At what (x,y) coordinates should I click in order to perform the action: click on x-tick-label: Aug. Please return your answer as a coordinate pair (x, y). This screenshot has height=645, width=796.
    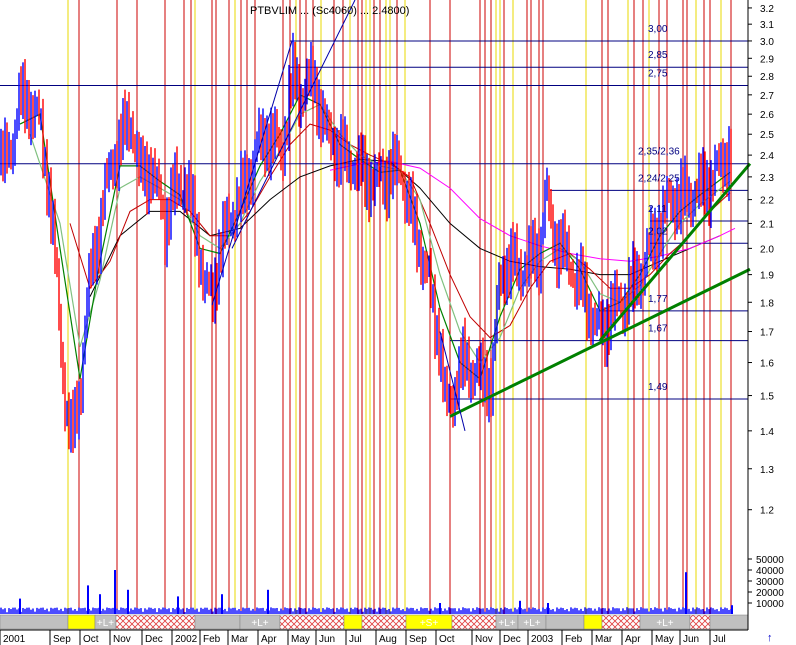
    Looking at the image, I should click on (388, 639).